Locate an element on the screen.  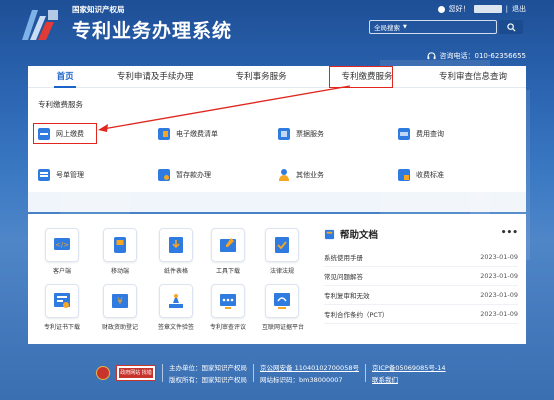
doc-title: 专利复审和无效 is located at coordinates (347, 296).